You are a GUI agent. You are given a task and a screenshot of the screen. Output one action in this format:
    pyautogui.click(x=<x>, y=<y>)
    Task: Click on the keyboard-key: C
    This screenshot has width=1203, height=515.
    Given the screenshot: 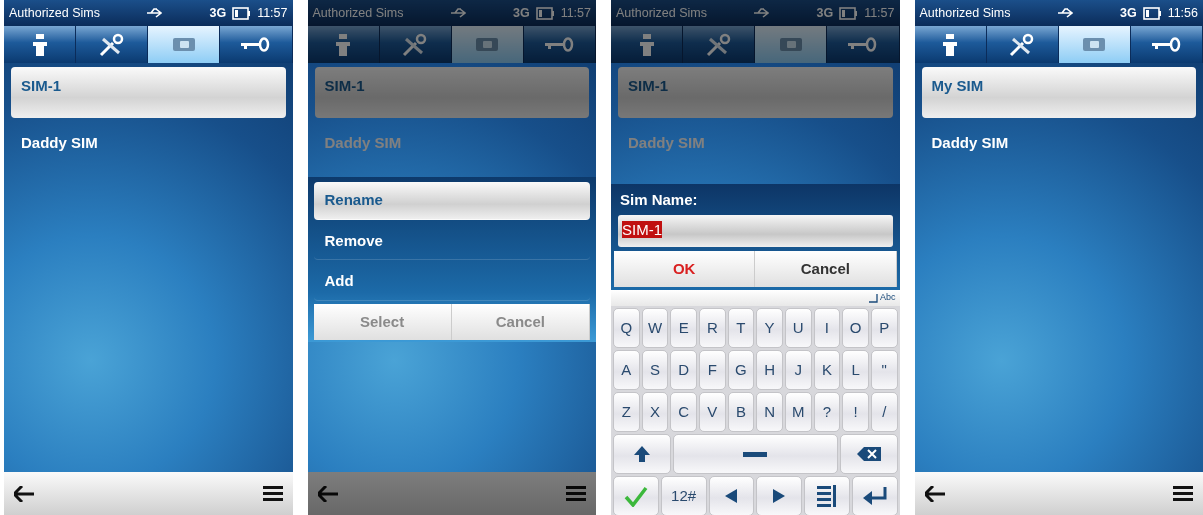 What is the action you would take?
    pyautogui.click(x=683, y=412)
    